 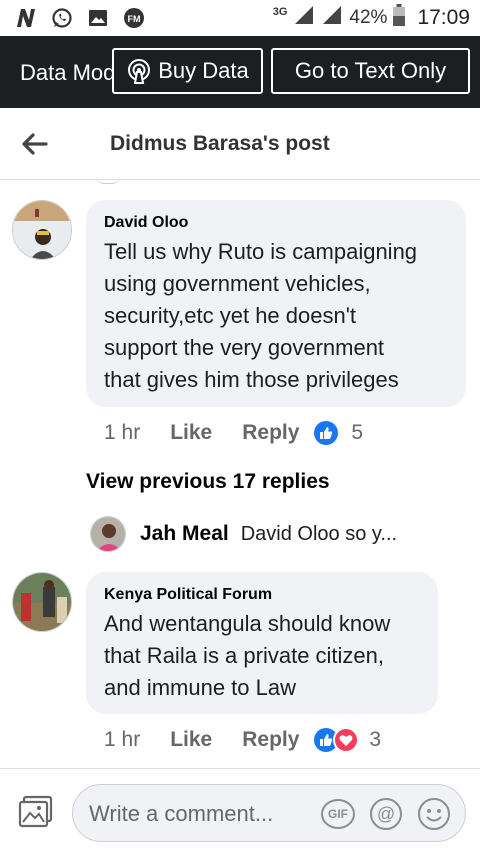 What do you see at coordinates (237, 283) in the screenshot?
I see `comment-line: using government vehicles,` at bounding box center [237, 283].